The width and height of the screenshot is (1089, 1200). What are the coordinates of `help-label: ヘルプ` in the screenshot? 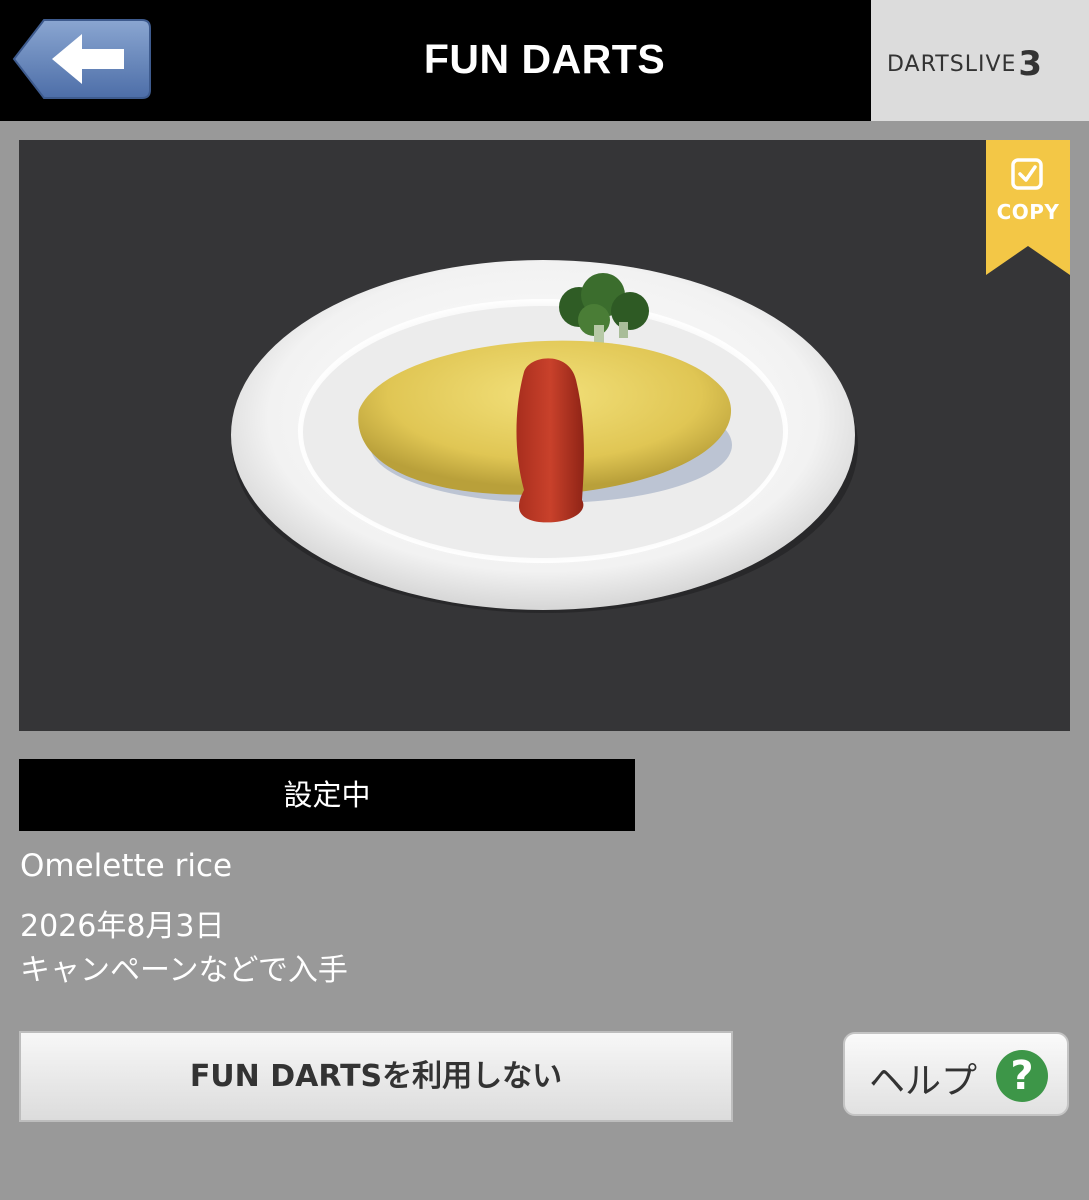 It's located at (923, 1081).